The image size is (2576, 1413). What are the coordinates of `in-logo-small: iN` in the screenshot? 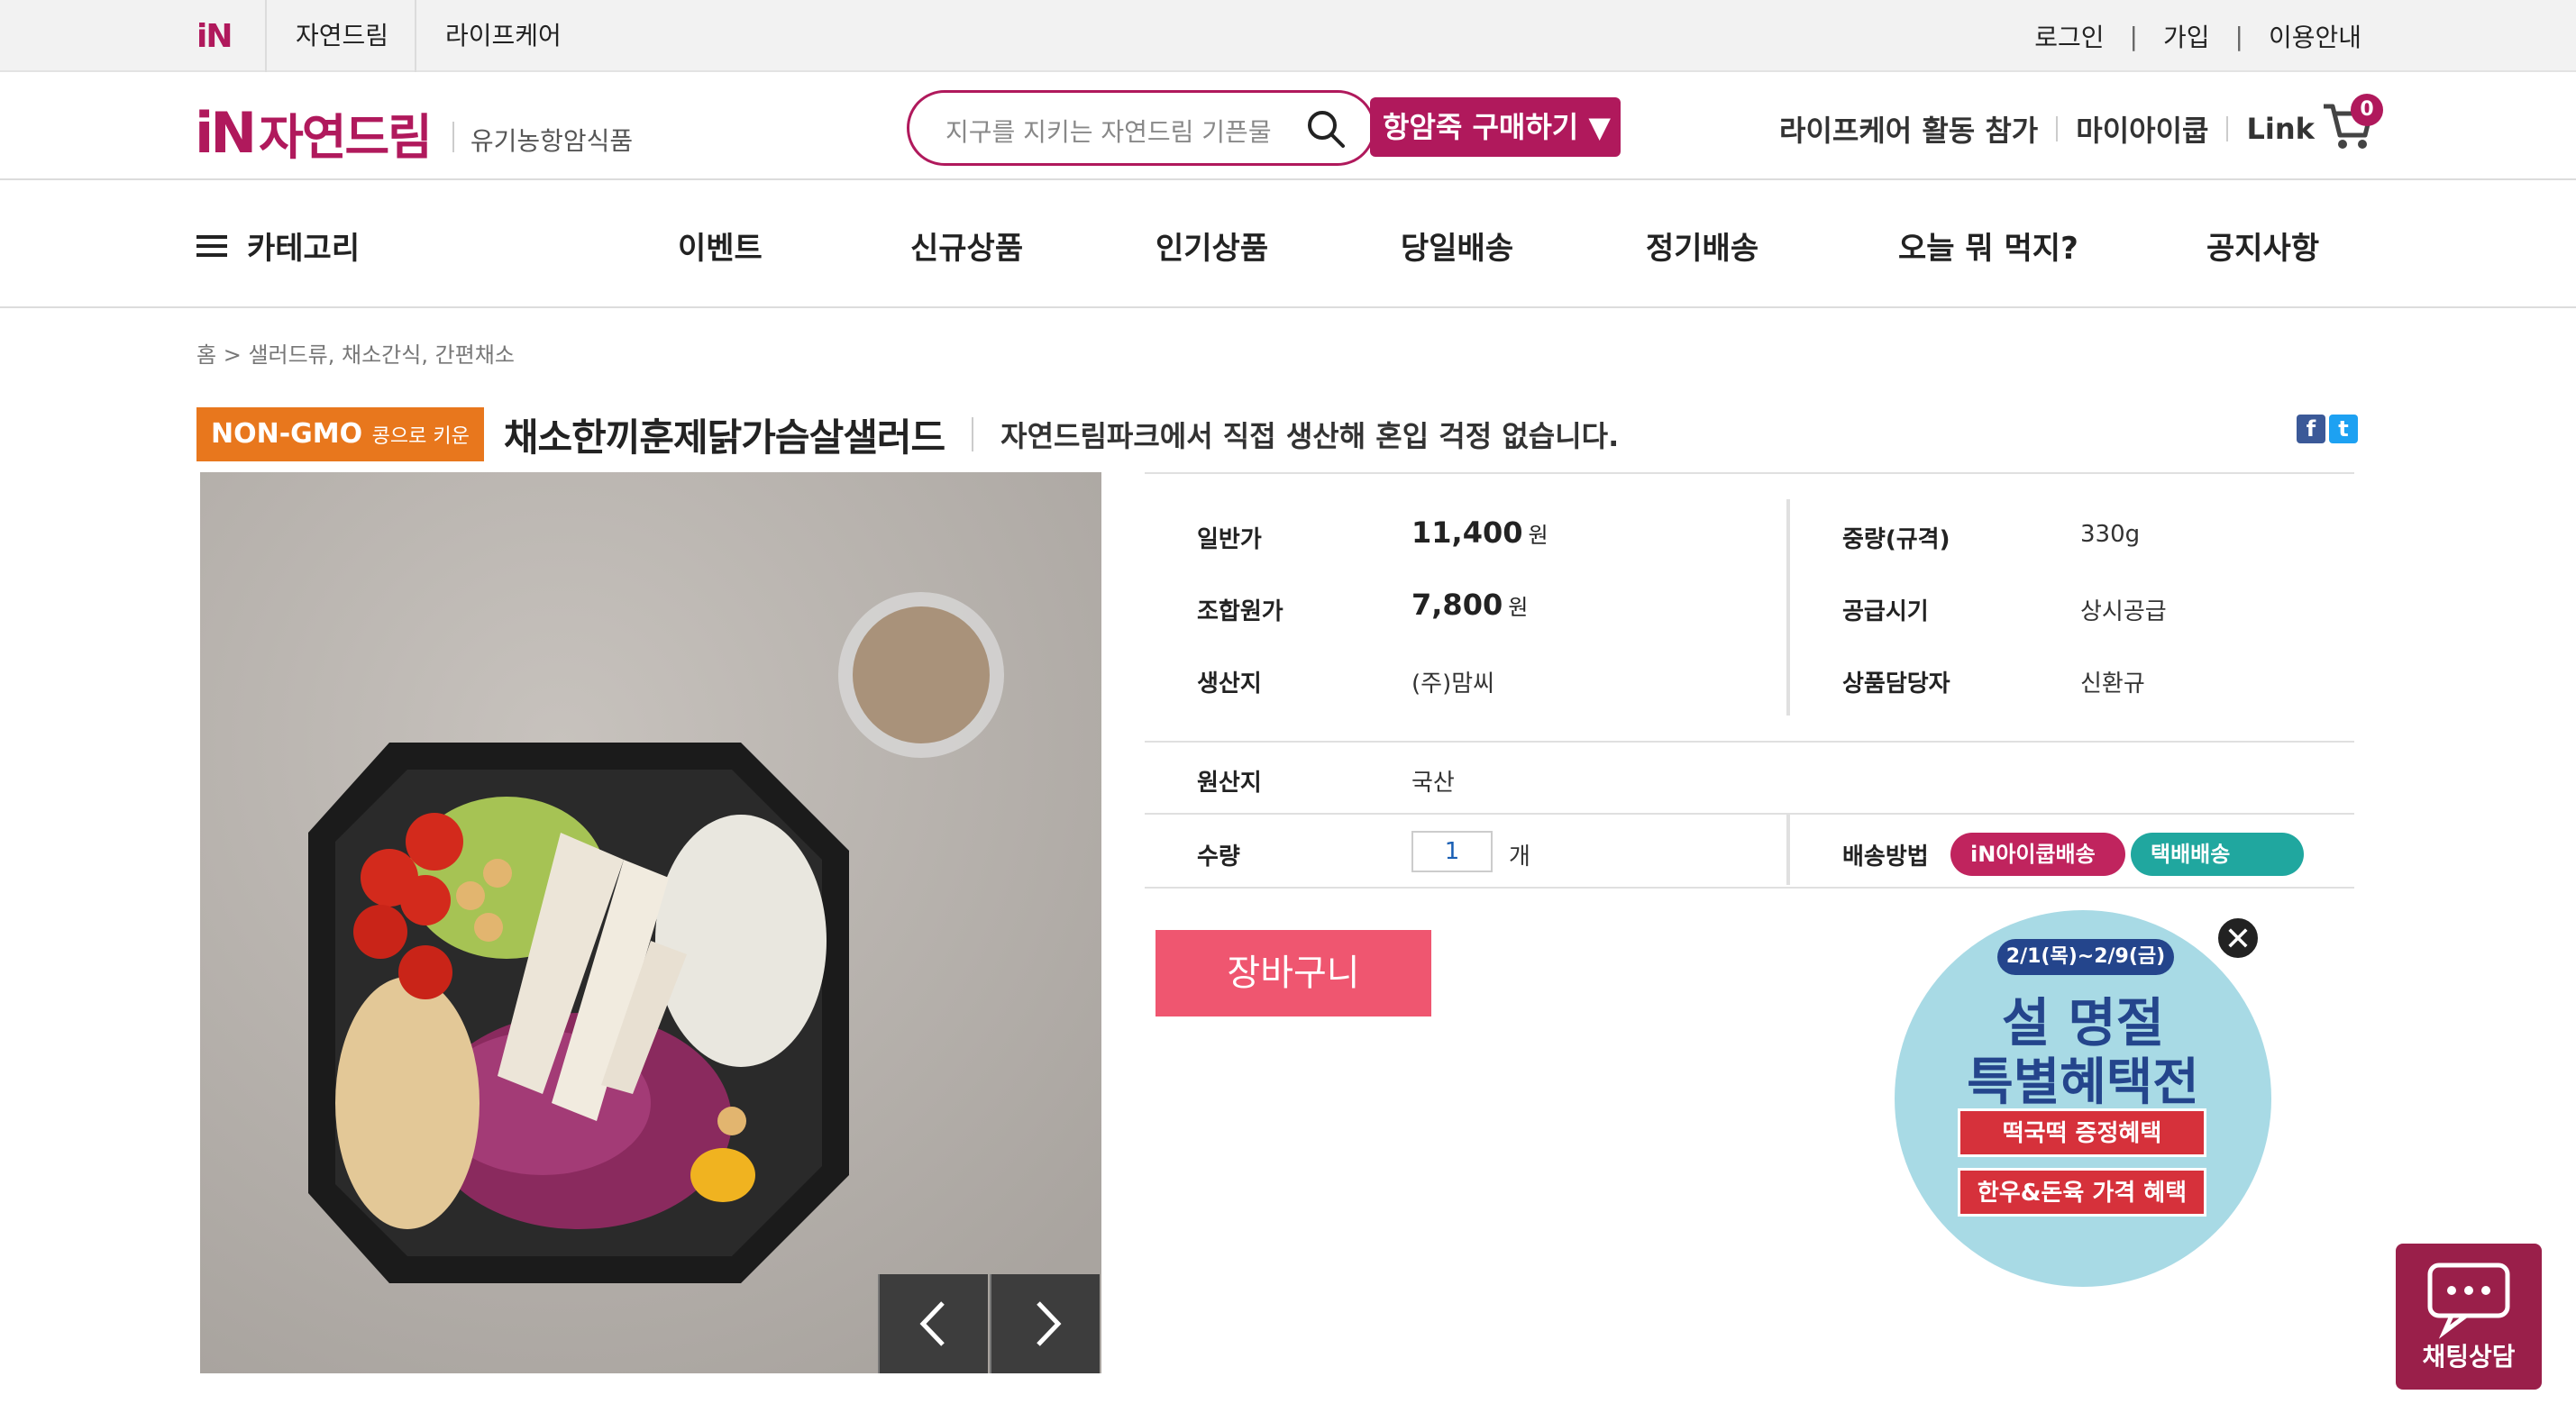 It's located at (214, 36).